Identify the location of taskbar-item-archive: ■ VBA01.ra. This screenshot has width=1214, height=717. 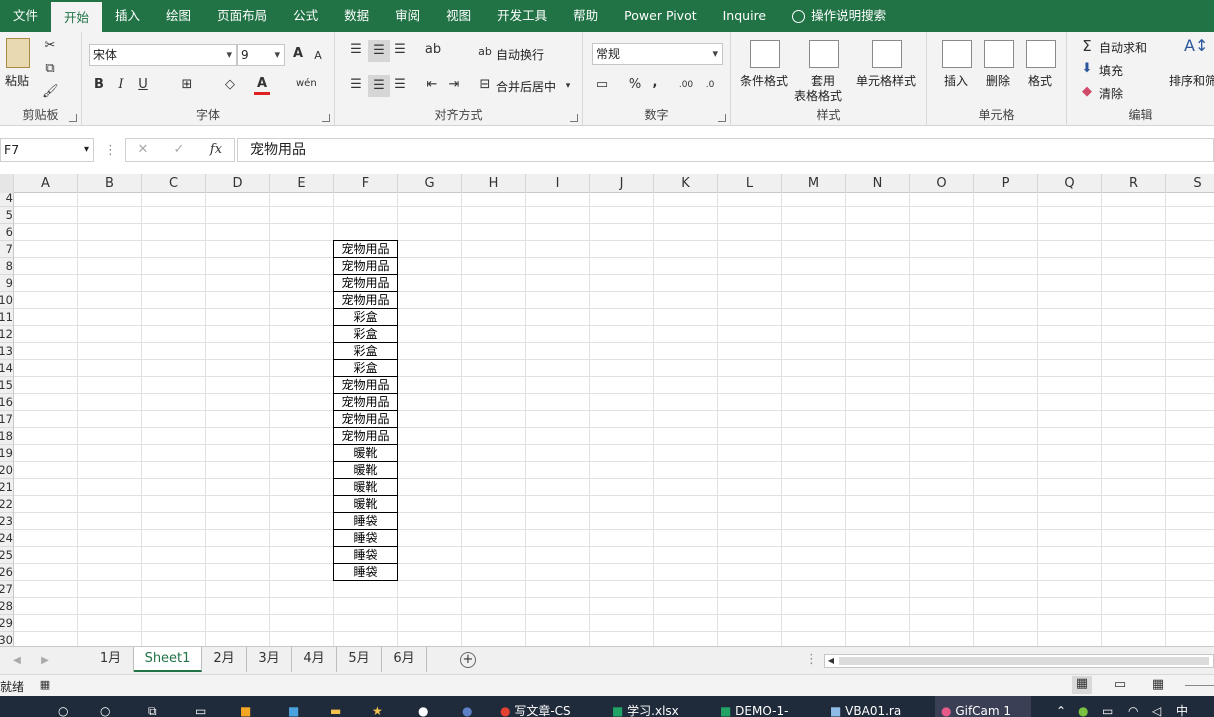
(865, 706).